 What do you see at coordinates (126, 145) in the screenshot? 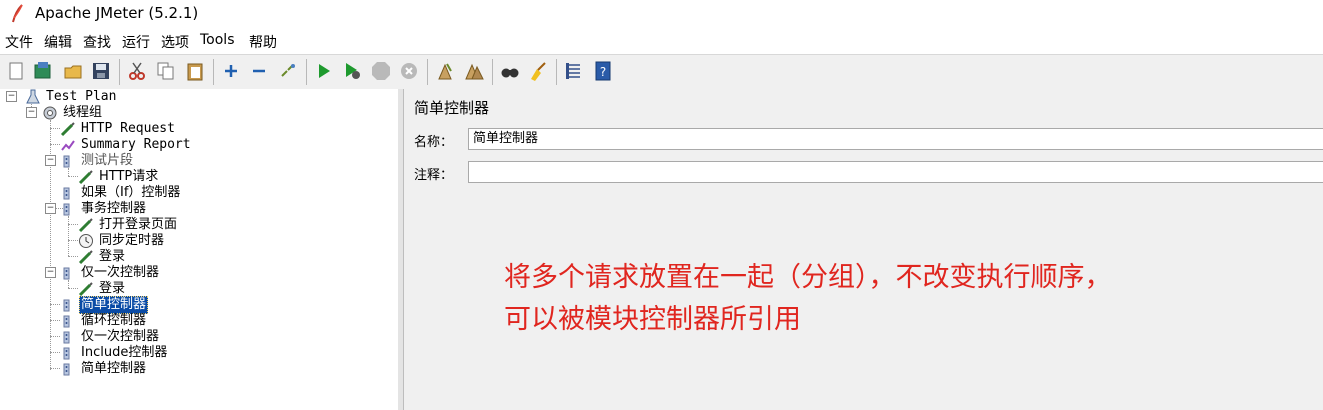
I see `tree-node-summary-report: Summary Report` at bounding box center [126, 145].